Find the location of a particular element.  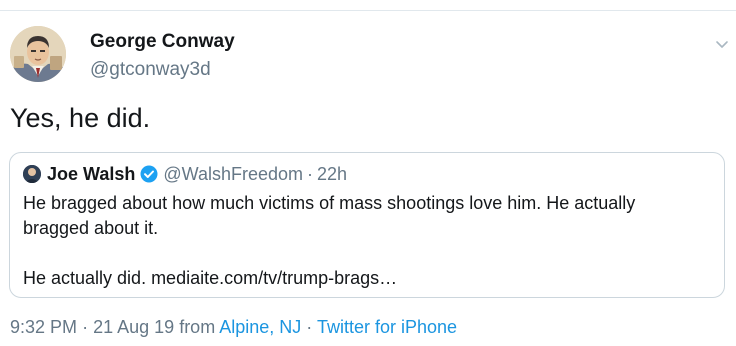

quoted-text-line: bragged about it. is located at coordinates (91, 228).